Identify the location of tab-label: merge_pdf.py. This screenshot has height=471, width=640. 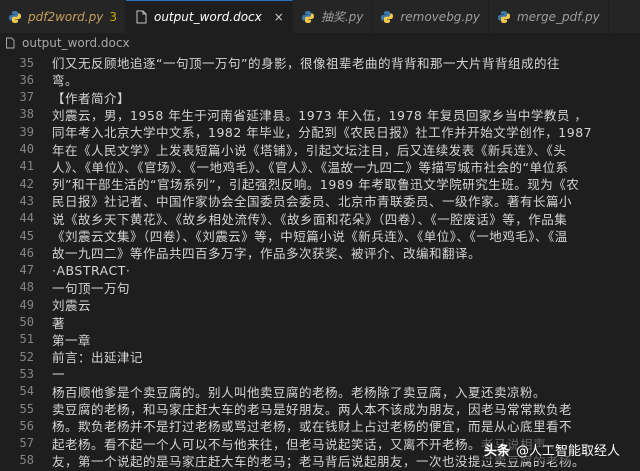
(558, 16).